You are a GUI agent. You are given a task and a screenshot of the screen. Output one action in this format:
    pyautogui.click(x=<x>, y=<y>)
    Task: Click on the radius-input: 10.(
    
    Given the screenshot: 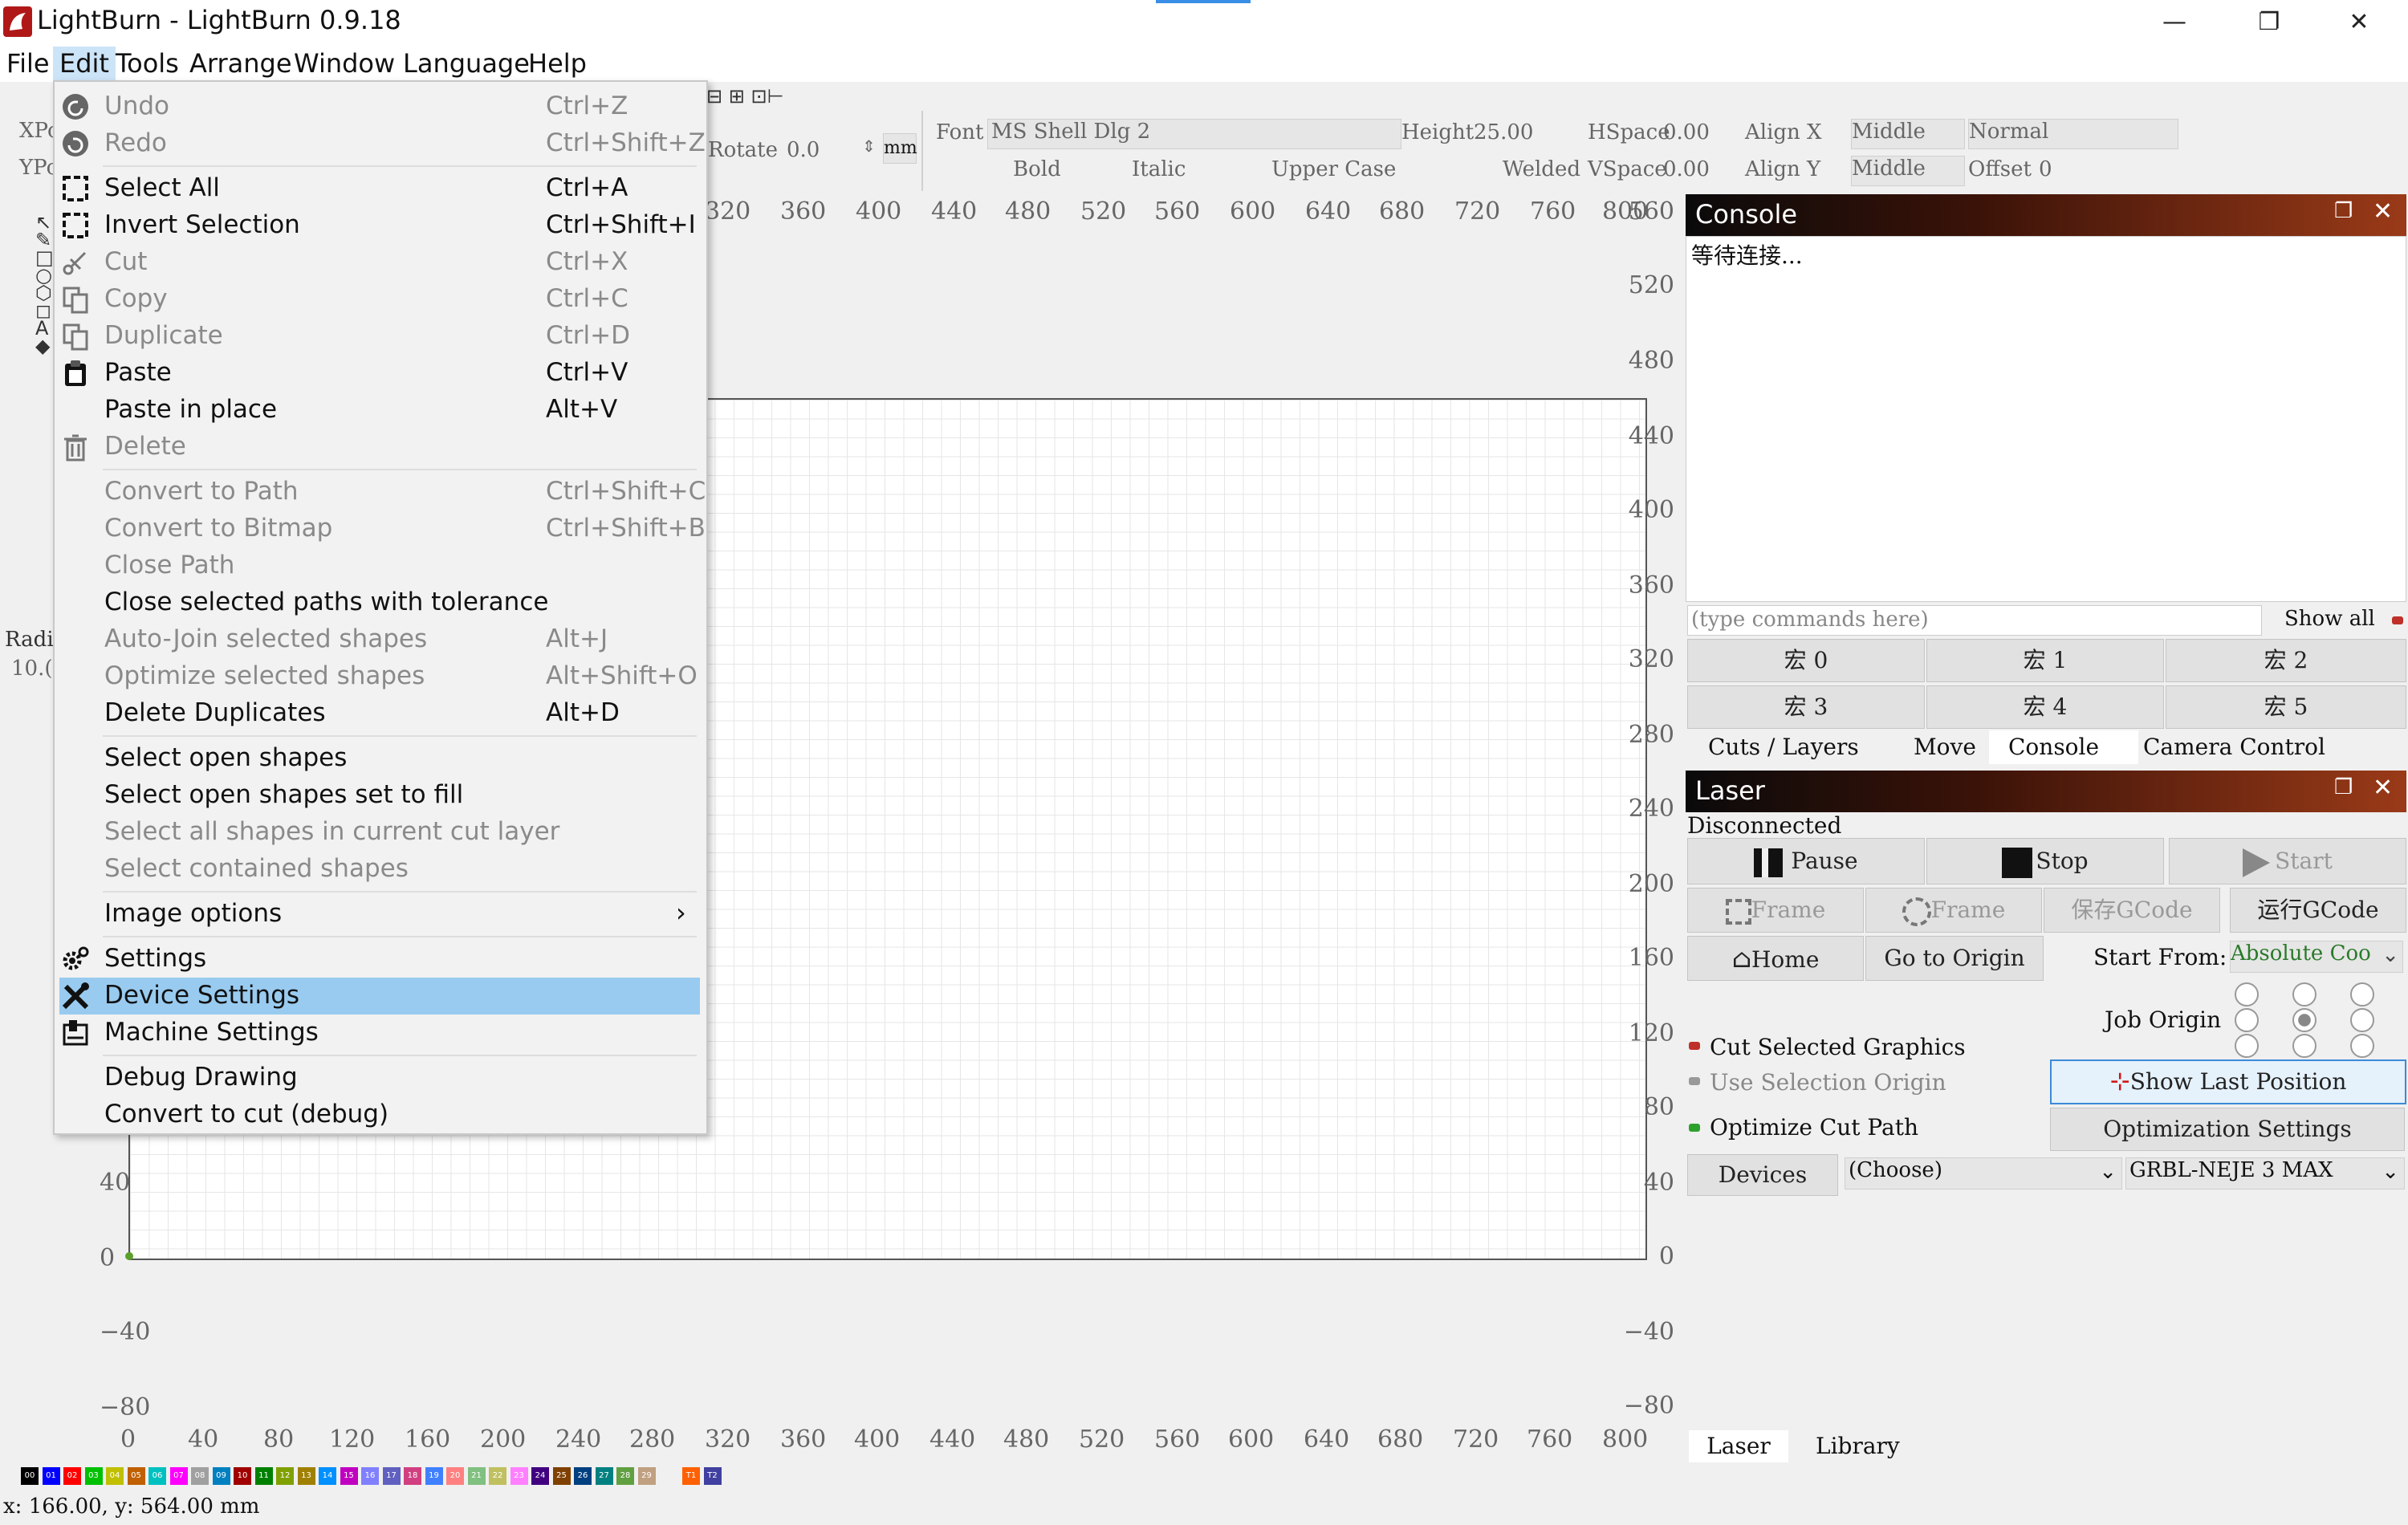 What is the action you would take?
    pyautogui.click(x=32, y=669)
    